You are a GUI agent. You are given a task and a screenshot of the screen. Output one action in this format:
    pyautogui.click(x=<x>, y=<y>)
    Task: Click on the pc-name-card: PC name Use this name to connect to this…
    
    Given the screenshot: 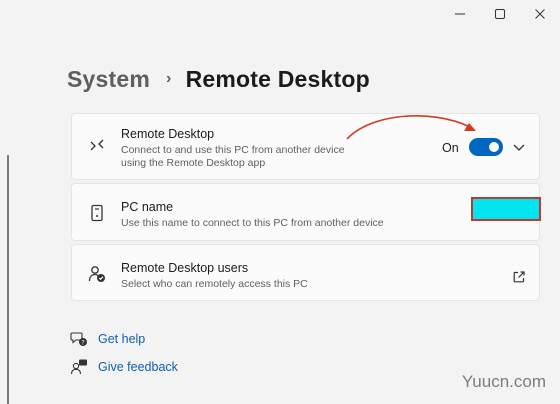 What is the action you would take?
    pyautogui.click(x=306, y=212)
    